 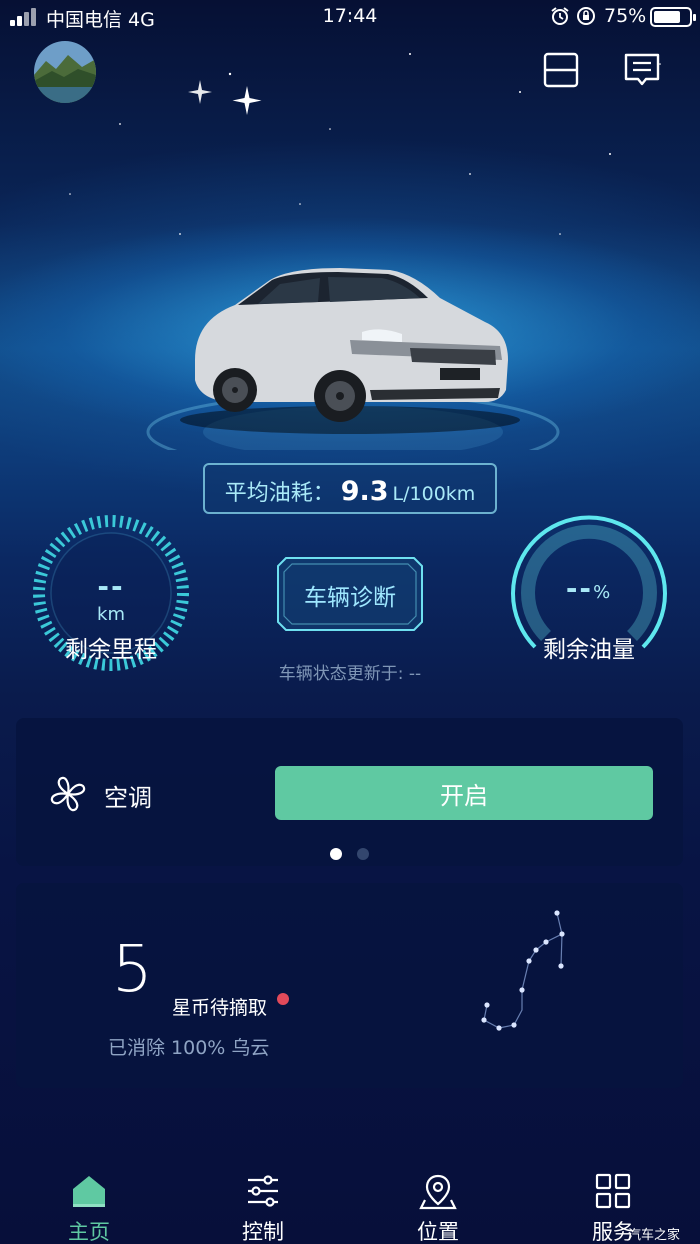 What do you see at coordinates (667, 17) in the screenshot?
I see `battery-fill` at bounding box center [667, 17].